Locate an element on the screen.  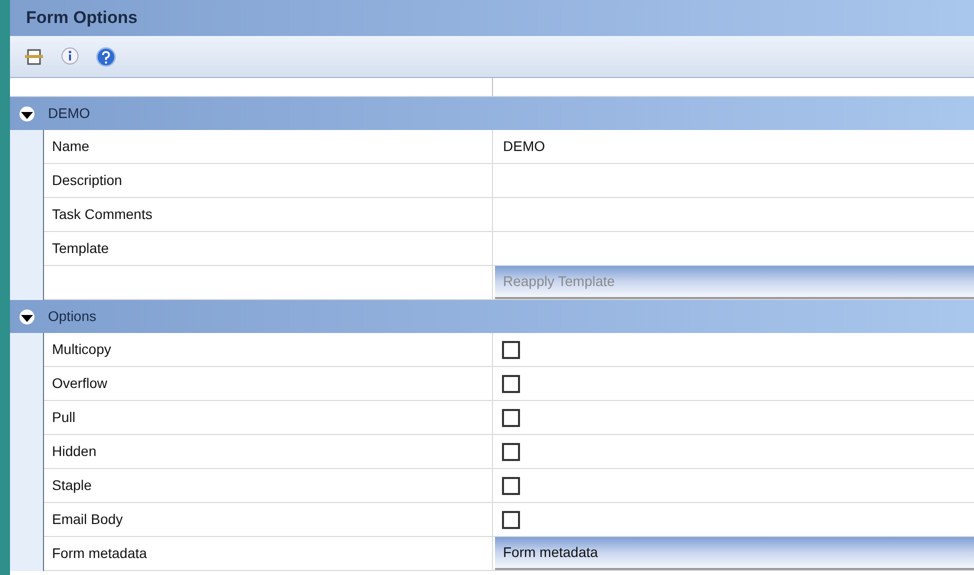
info-icon is located at coordinates (70, 56).